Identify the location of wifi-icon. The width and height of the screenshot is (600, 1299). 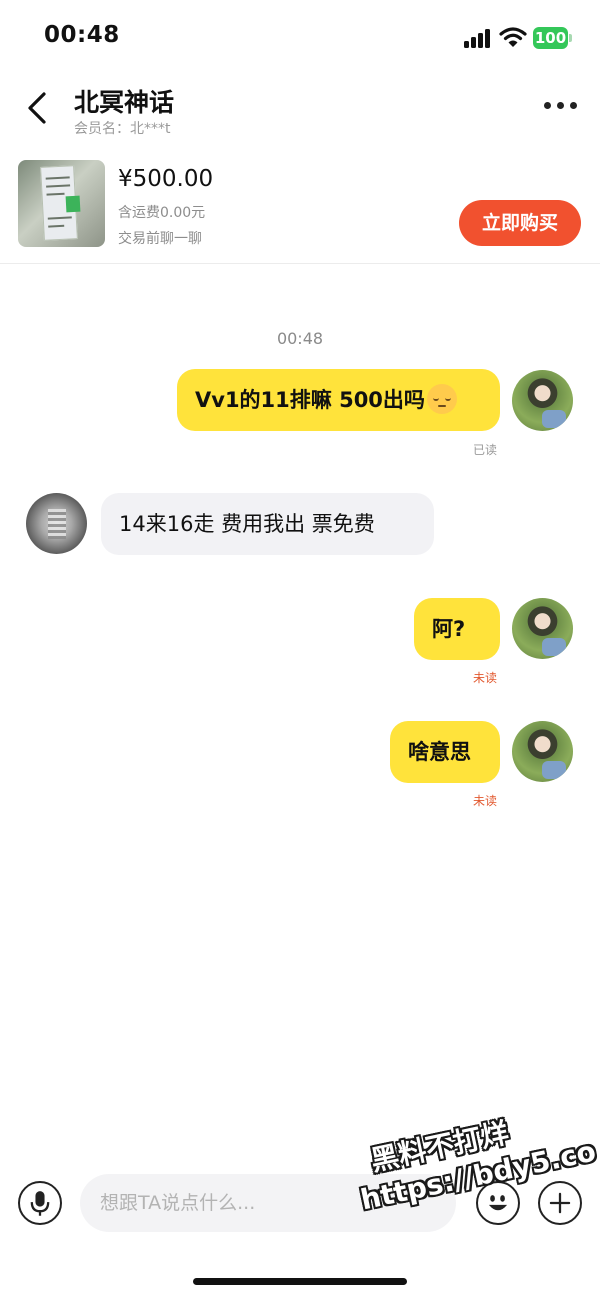
(513, 37).